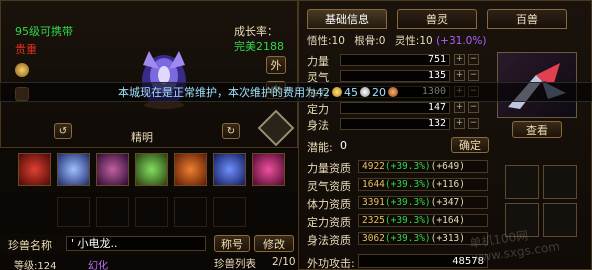  Describe the element at coordinates (447, 166) in the screenshot. I see `apt-bonus-strength: (+649)` at that location.